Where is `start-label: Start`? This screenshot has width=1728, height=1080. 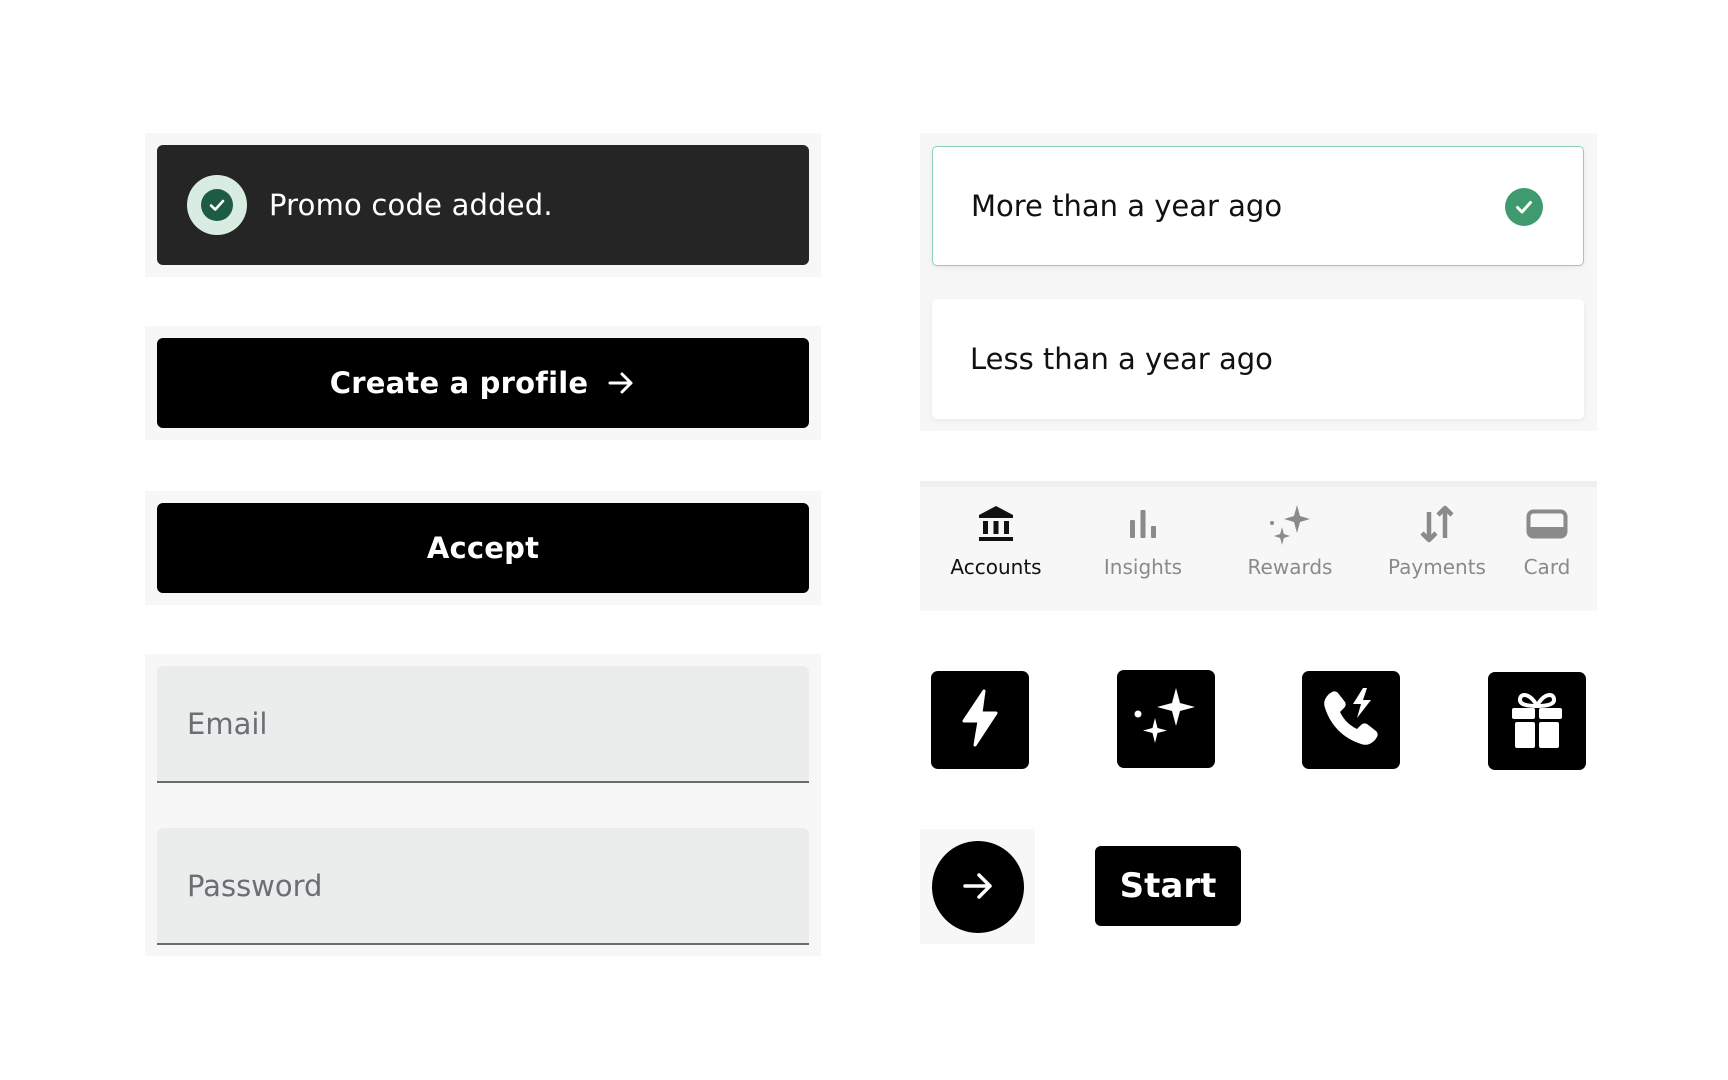 start-label: Start is located at coordinates (1168, 886).